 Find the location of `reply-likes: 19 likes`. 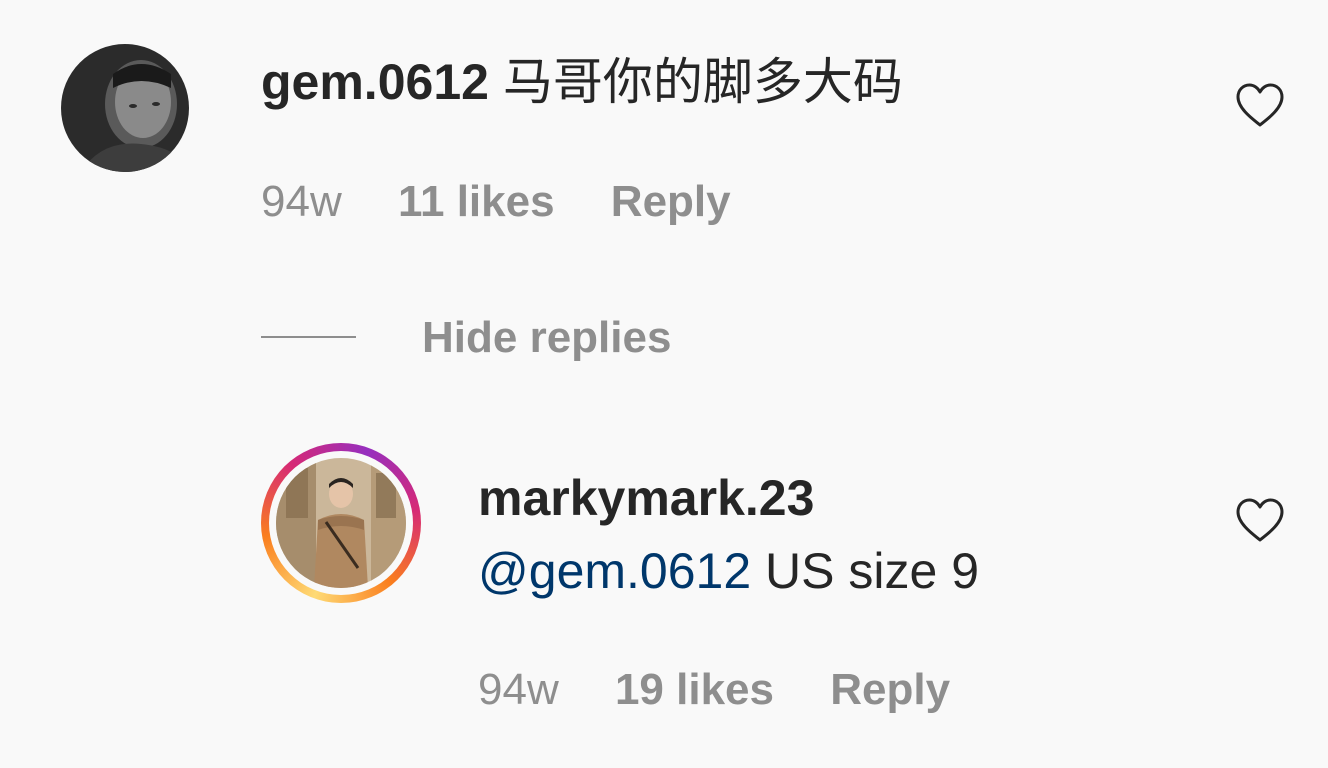

reply-likes: 19 likes is located at coordinates (694, 689).